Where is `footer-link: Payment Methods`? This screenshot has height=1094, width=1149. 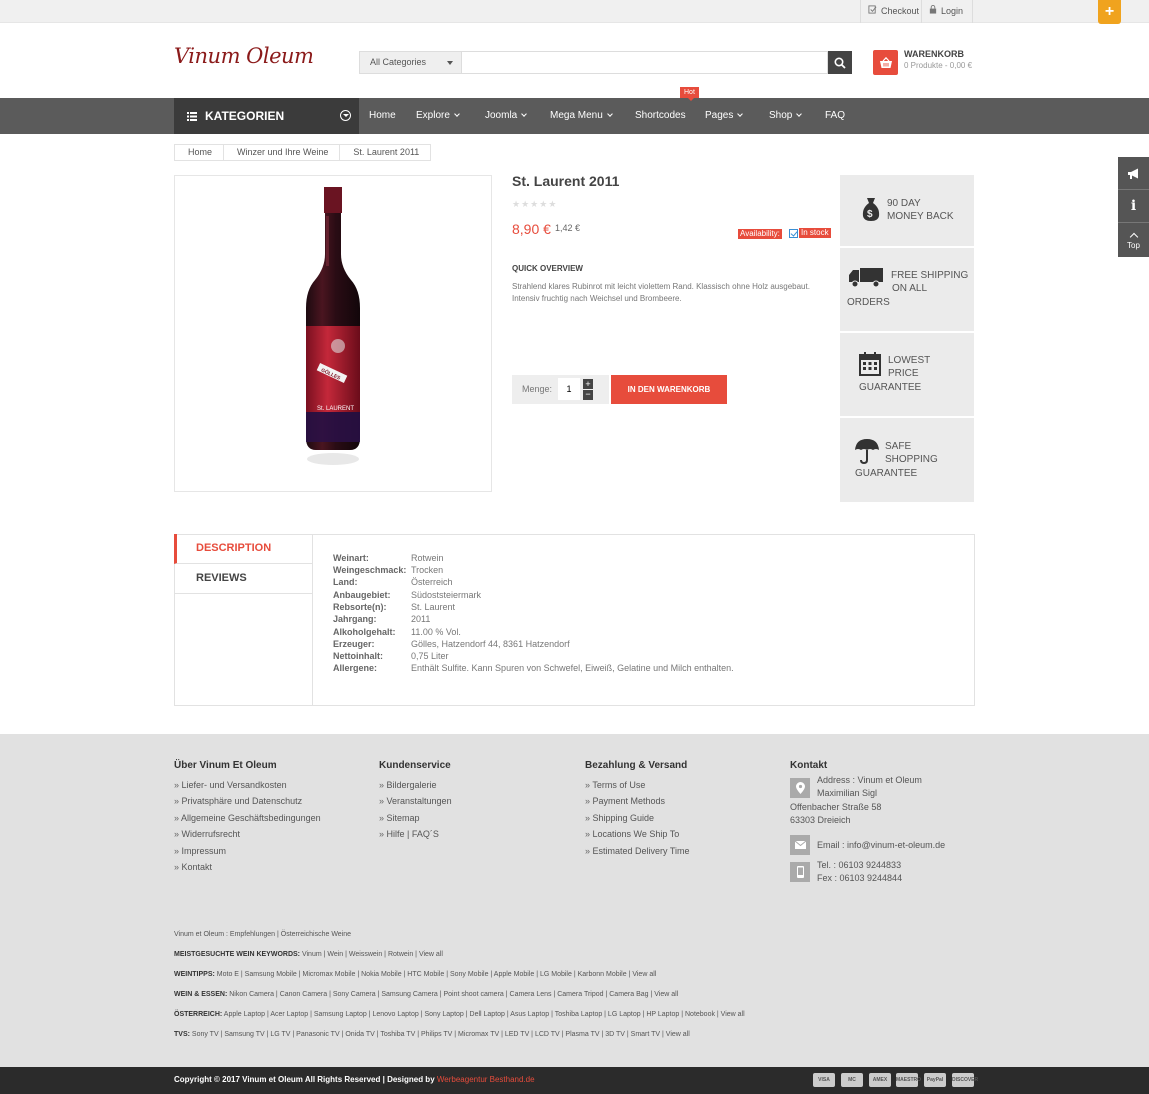 footer-link: Payment Methods is located at coordinates (625, 801).